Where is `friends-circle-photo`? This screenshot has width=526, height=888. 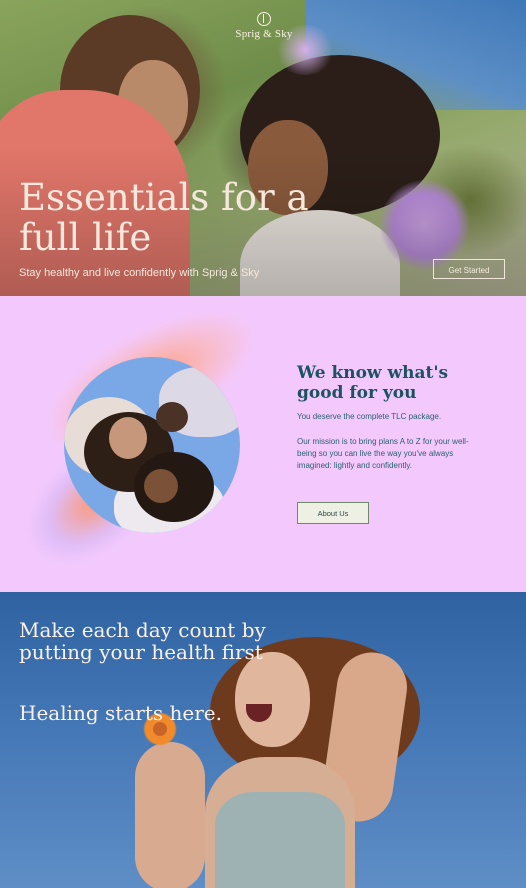
friends-circle-photo is located at coordinates (152, 445).